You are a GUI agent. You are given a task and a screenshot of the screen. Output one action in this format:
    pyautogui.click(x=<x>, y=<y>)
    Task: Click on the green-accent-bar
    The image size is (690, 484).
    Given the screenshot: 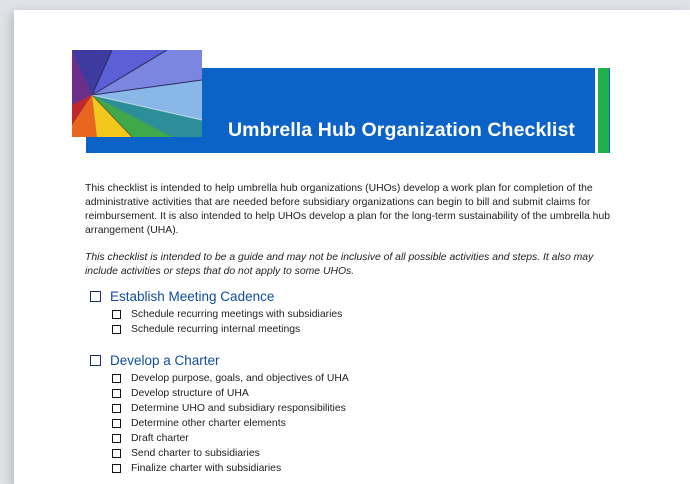 What is the action you would take?
    pyautogui.click(x=603, y=110)
    